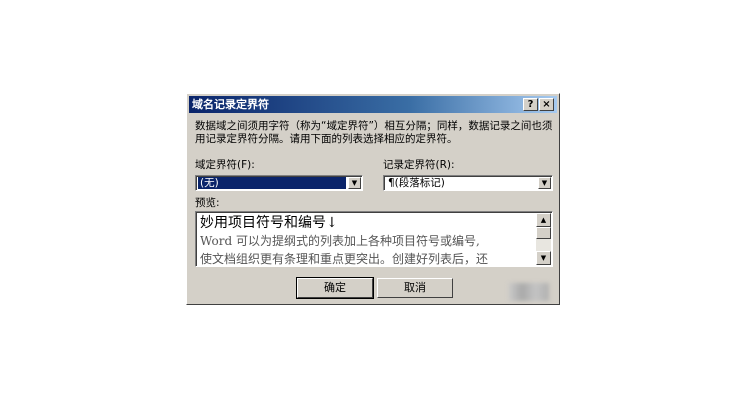 This screenshot has width=750, height=400. I want to click on record-delimiter-select: ¶(段落标记) ▼, so click(468, 183).